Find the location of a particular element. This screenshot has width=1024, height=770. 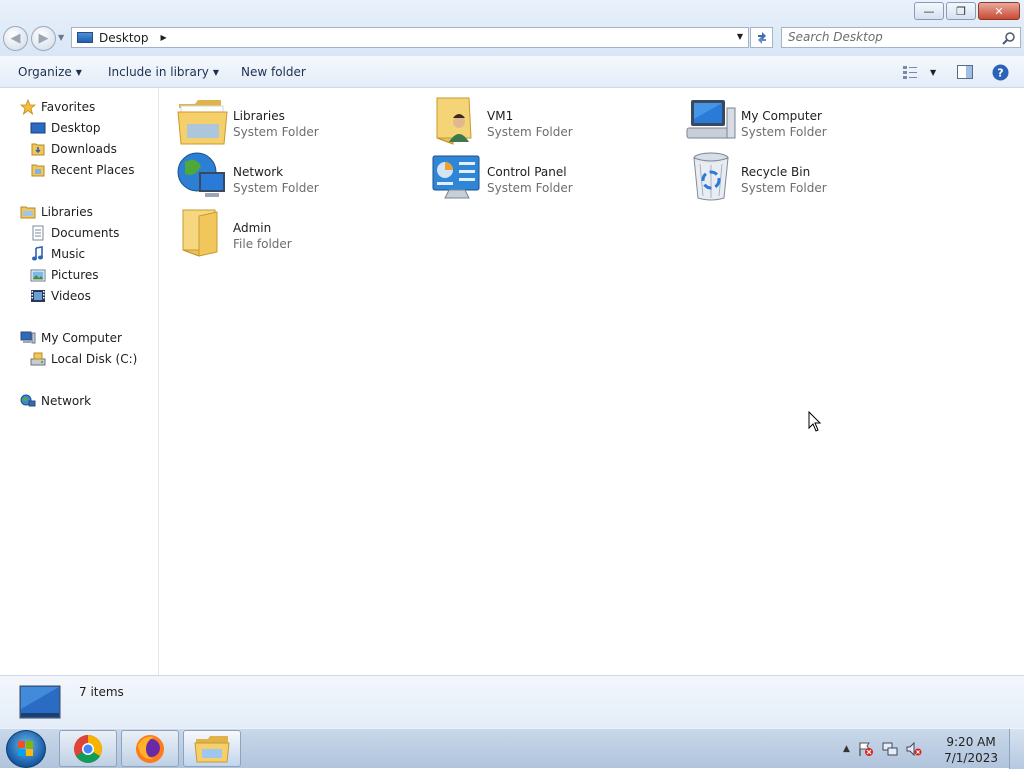

refresh-button is located at coordinates (761, 37).